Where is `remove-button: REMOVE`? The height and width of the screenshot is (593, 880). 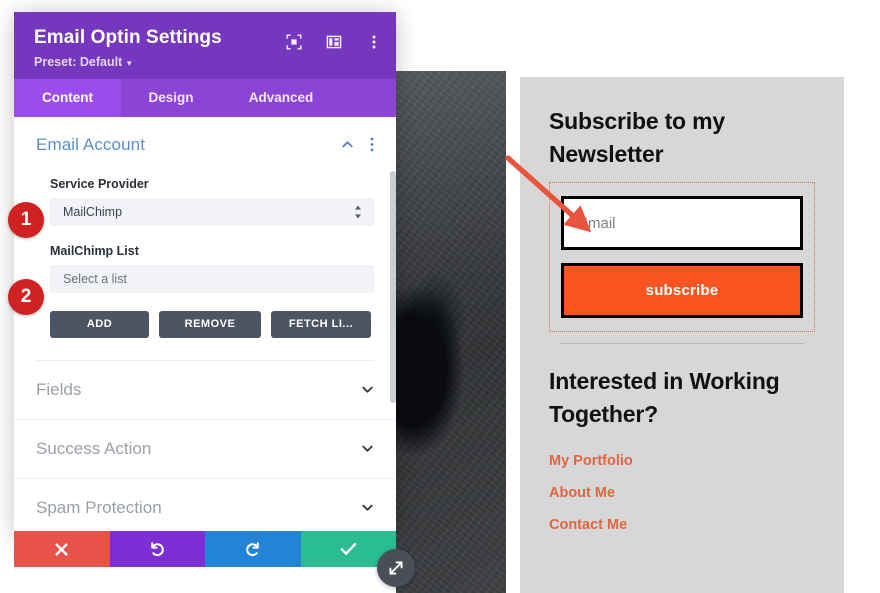
remove-button: REMOVE is located at coordinates (210, 324).